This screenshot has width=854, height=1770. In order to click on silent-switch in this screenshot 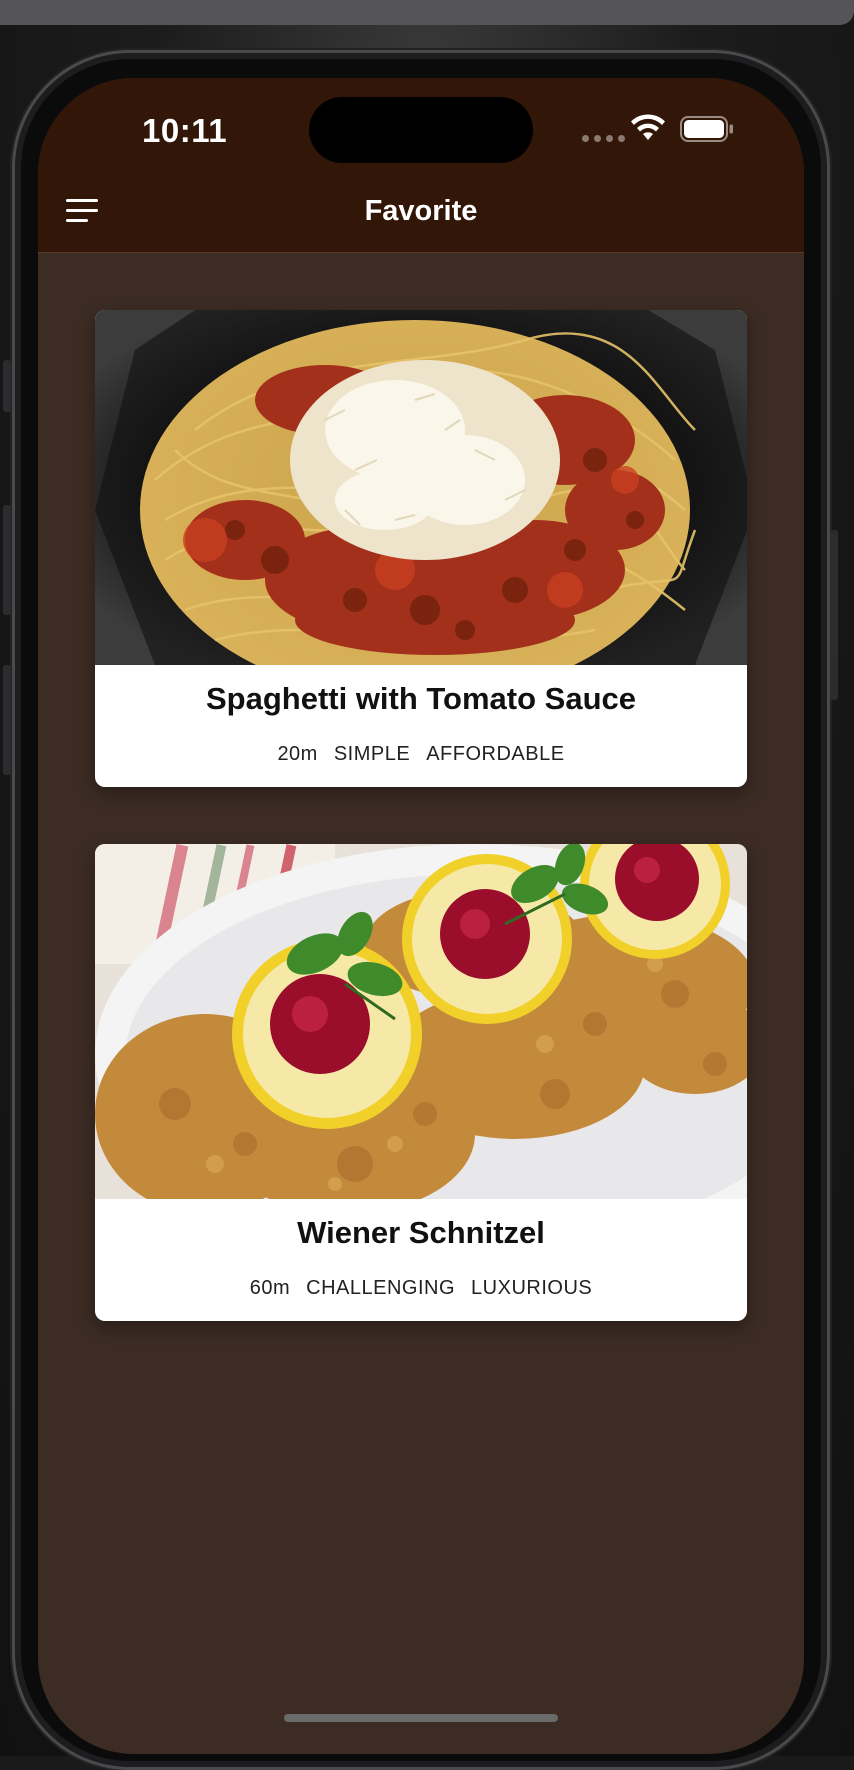, I will do `click(7, 720)`.